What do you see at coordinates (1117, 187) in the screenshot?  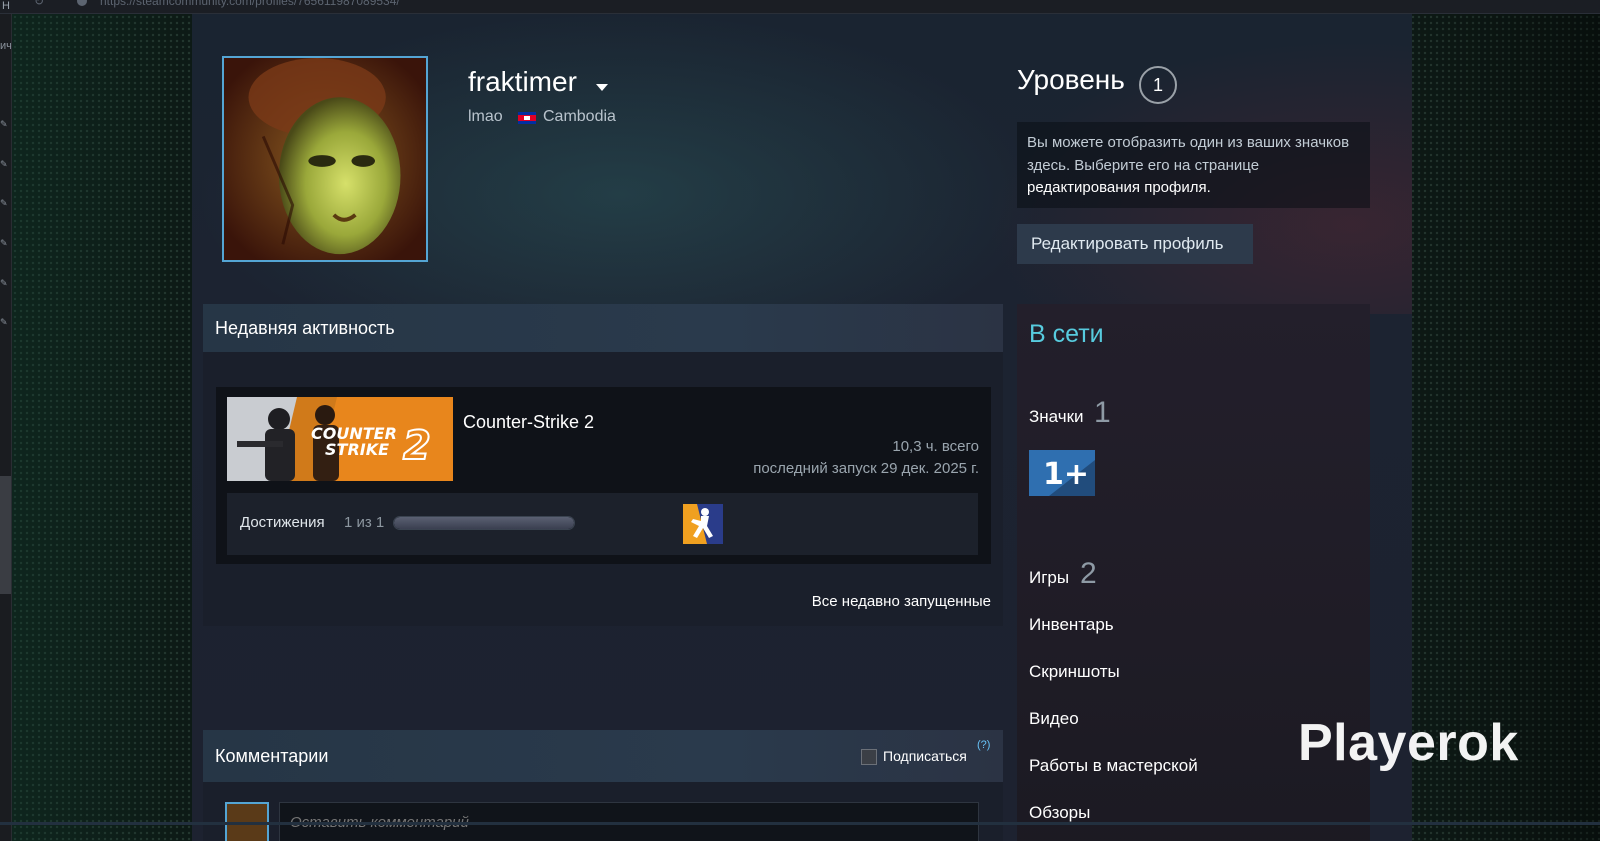 I see `edit-profile-link: редактирования профиля` at bounding box center [1117, 187].